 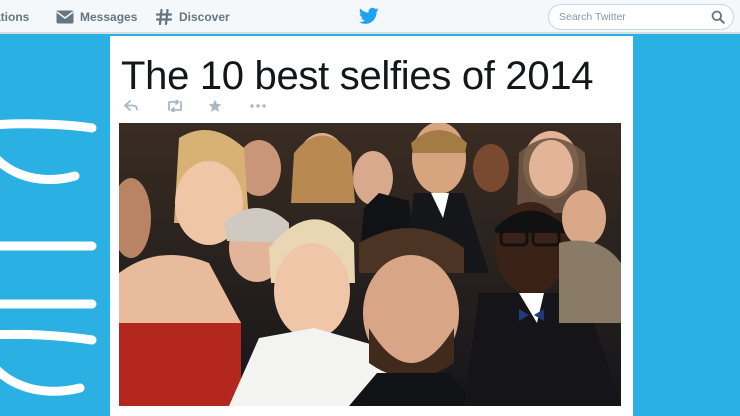 I want to click on nav-discover: Discover, so click(x=192, y=17).